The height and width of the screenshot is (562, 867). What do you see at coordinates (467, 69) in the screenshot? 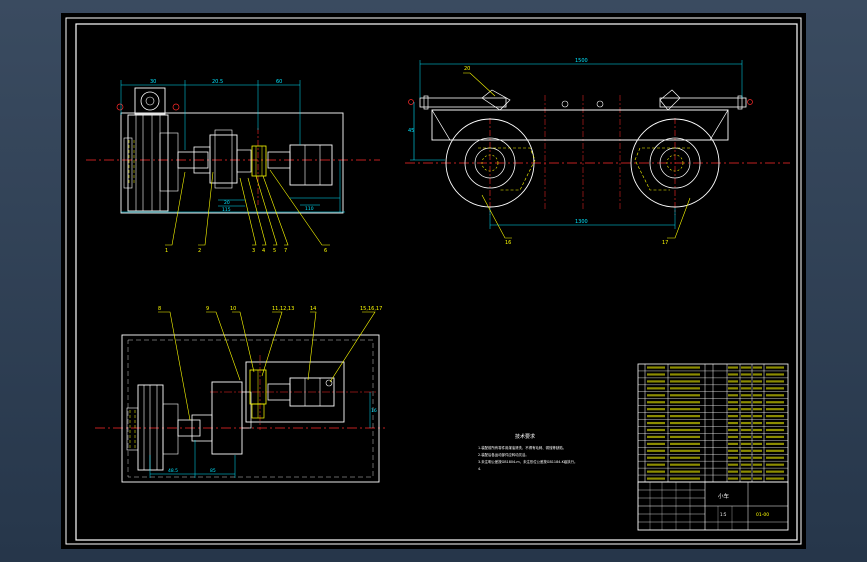
I see `balloon-side-20: 20` at bounding box center [467, 69].